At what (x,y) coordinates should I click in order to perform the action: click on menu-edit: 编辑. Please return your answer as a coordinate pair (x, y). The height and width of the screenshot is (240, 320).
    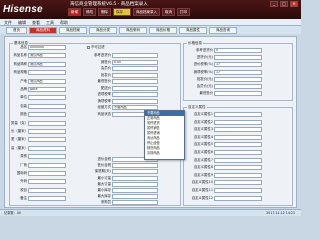
    Looking at the image, I should click on (22, 22).